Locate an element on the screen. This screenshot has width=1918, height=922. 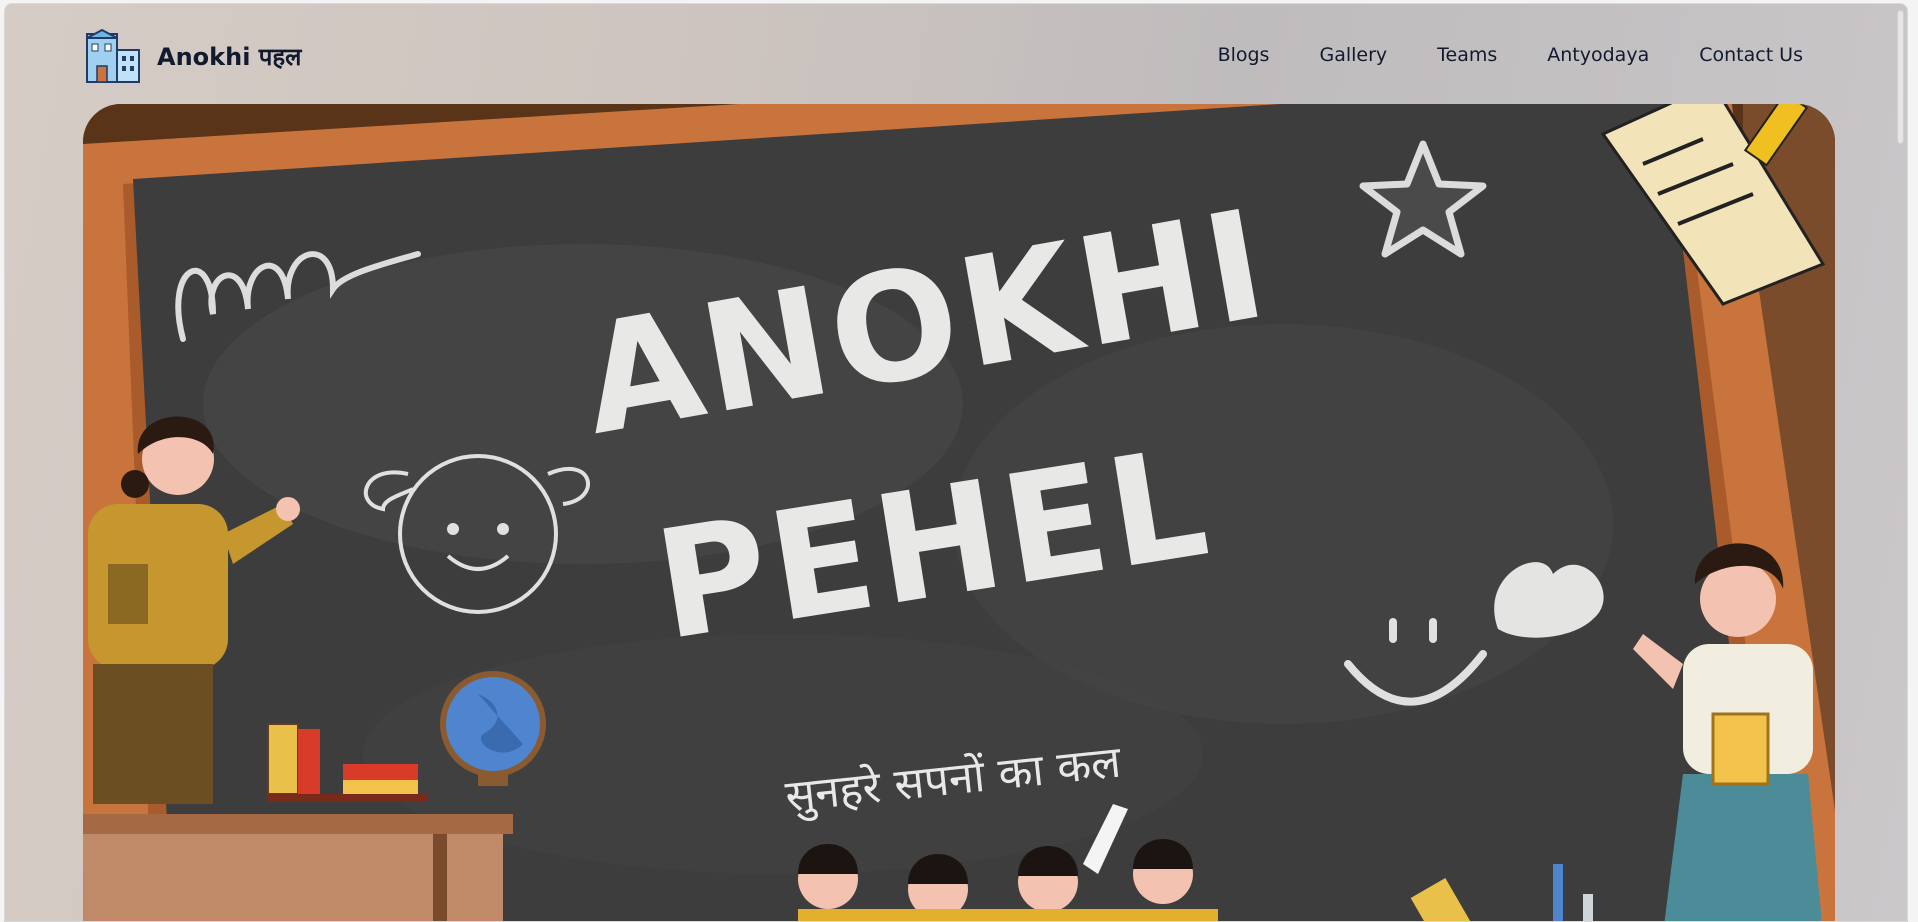
scrollbar-thumb is located at coordinates (1900, 77).